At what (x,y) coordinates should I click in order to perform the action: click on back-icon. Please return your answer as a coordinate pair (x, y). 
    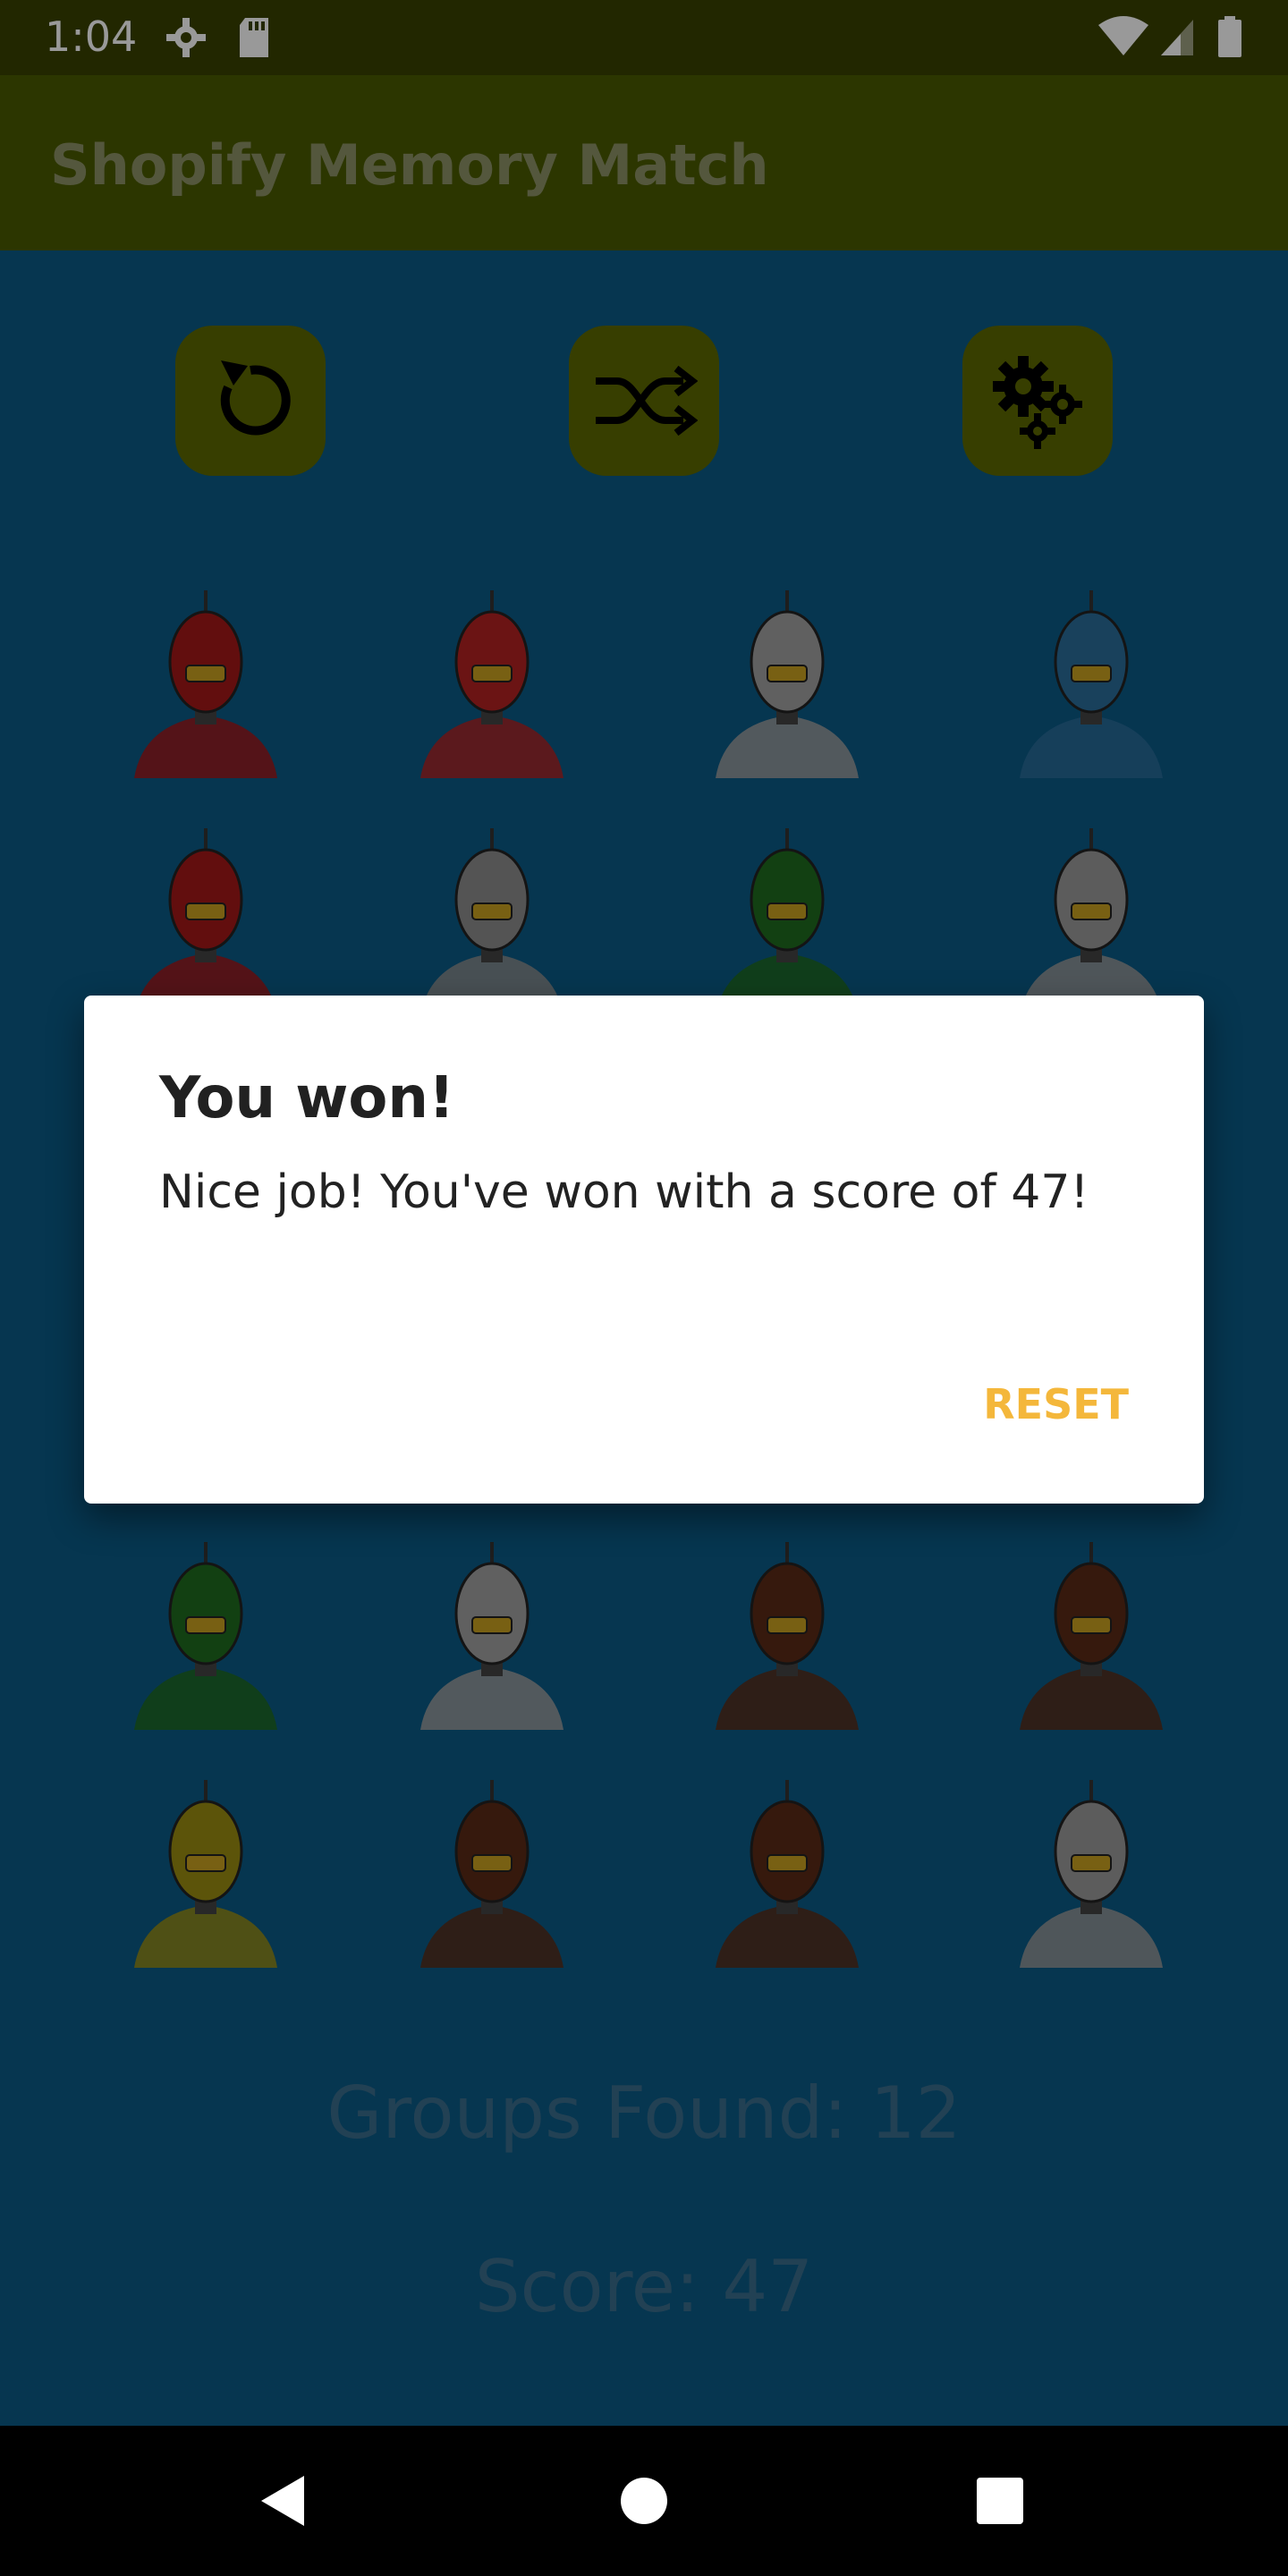
    Looking at the image, I should click on (282, 2501).